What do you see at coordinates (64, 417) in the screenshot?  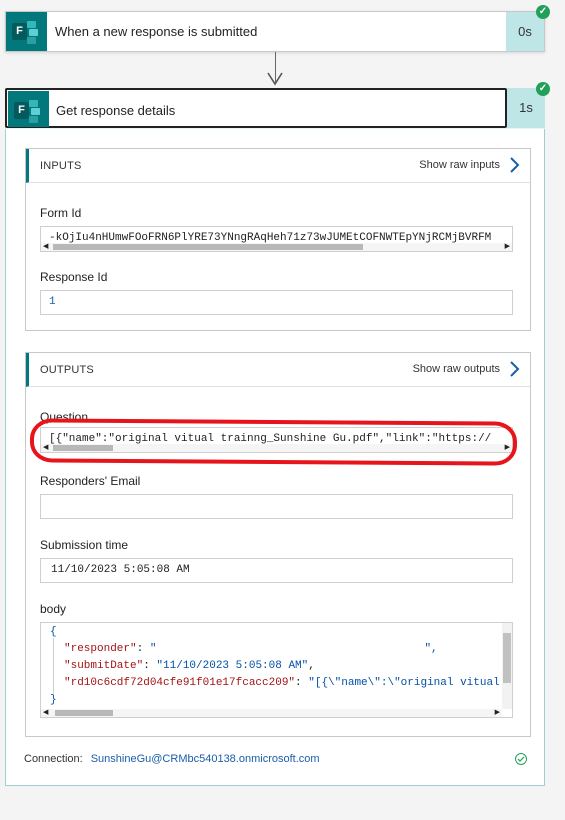 I see `question-label: Question` at bounding box center [64, 417].